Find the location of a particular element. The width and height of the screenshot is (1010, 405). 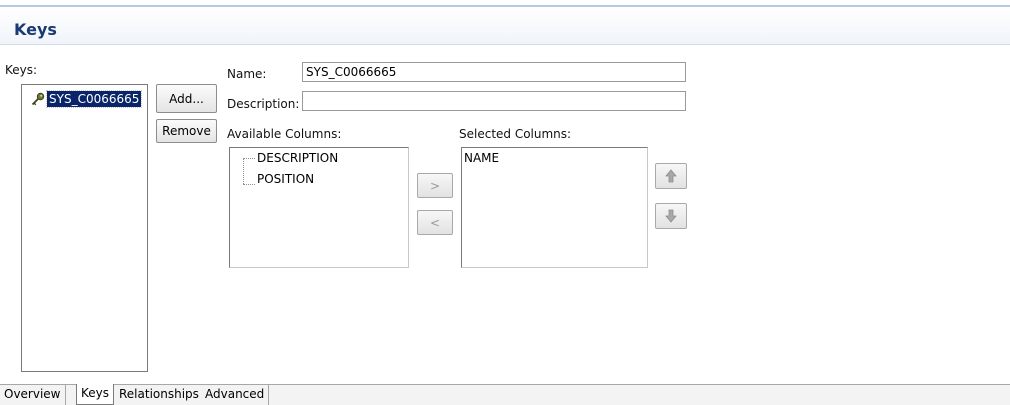

selected-columns-label: Selected Columns: is located at coordinates (515, 134).